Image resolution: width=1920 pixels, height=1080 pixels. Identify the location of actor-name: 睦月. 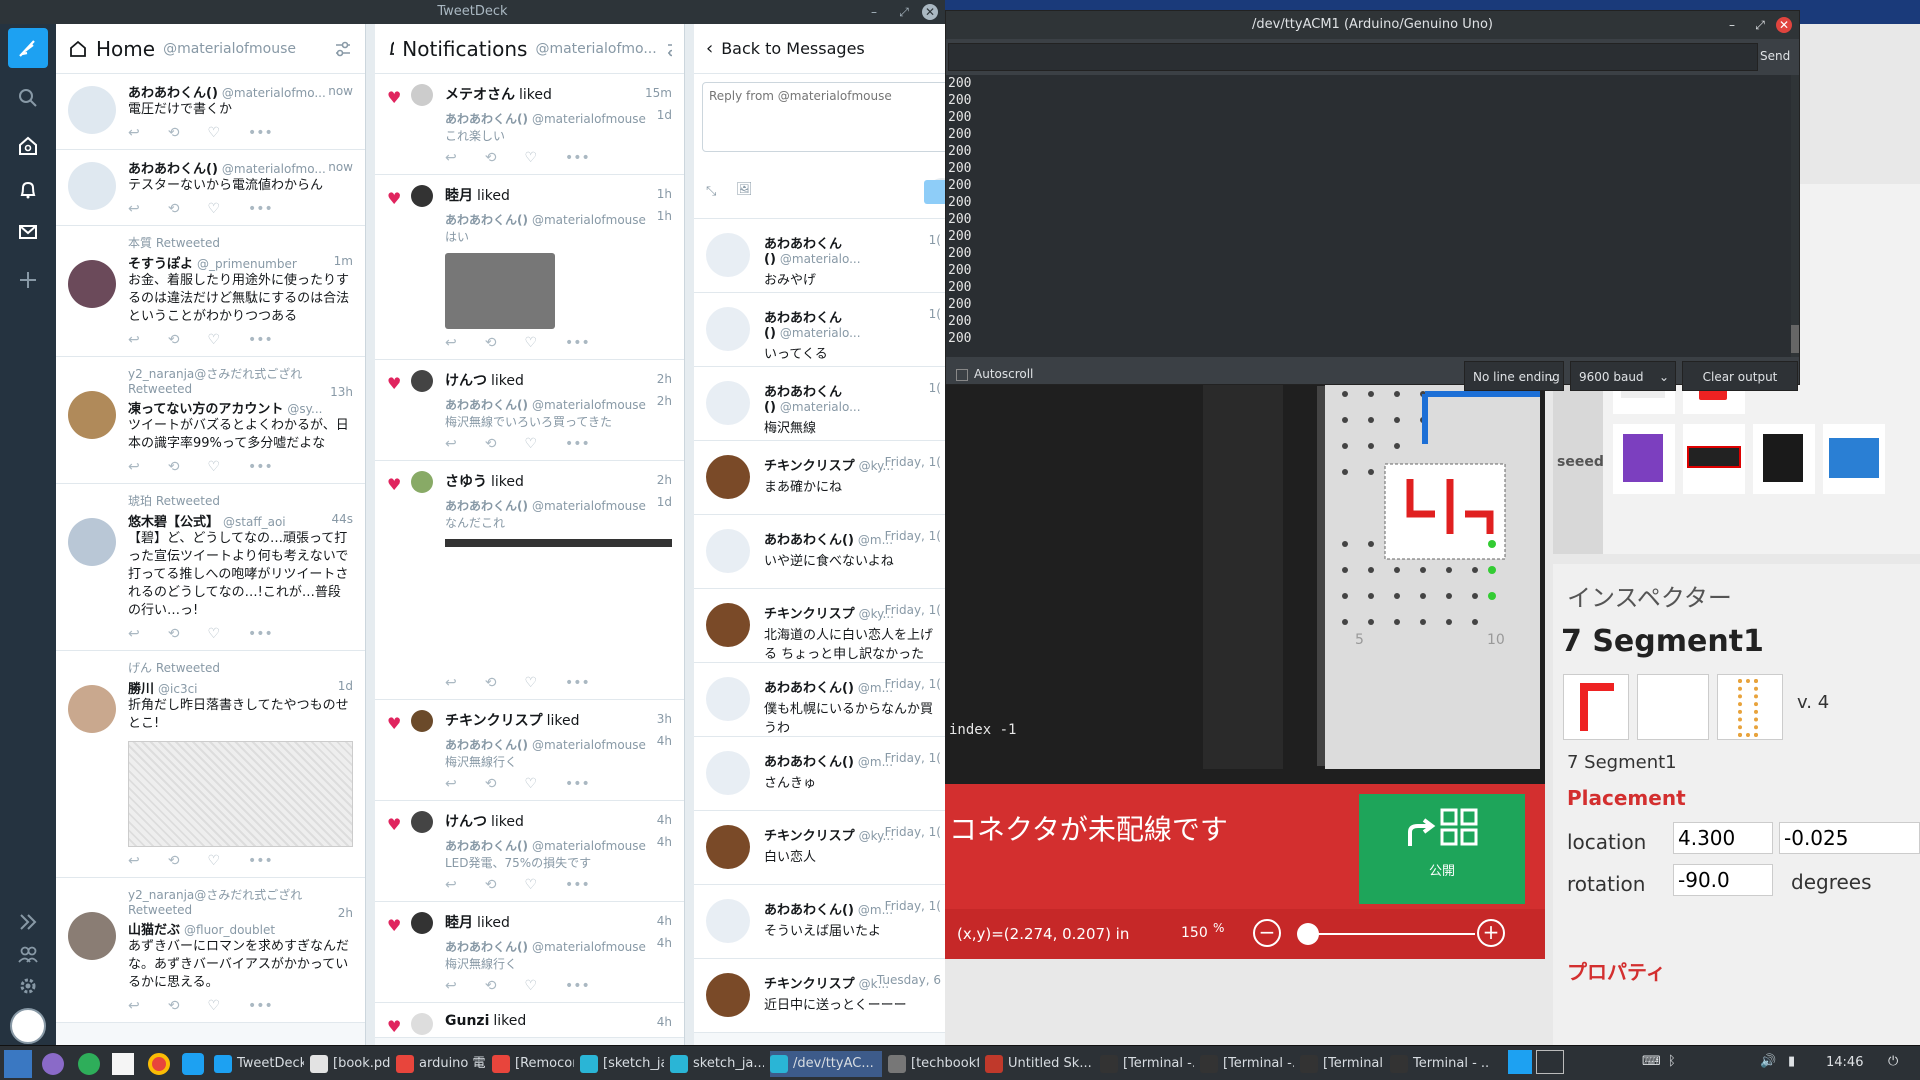
(459, 196).